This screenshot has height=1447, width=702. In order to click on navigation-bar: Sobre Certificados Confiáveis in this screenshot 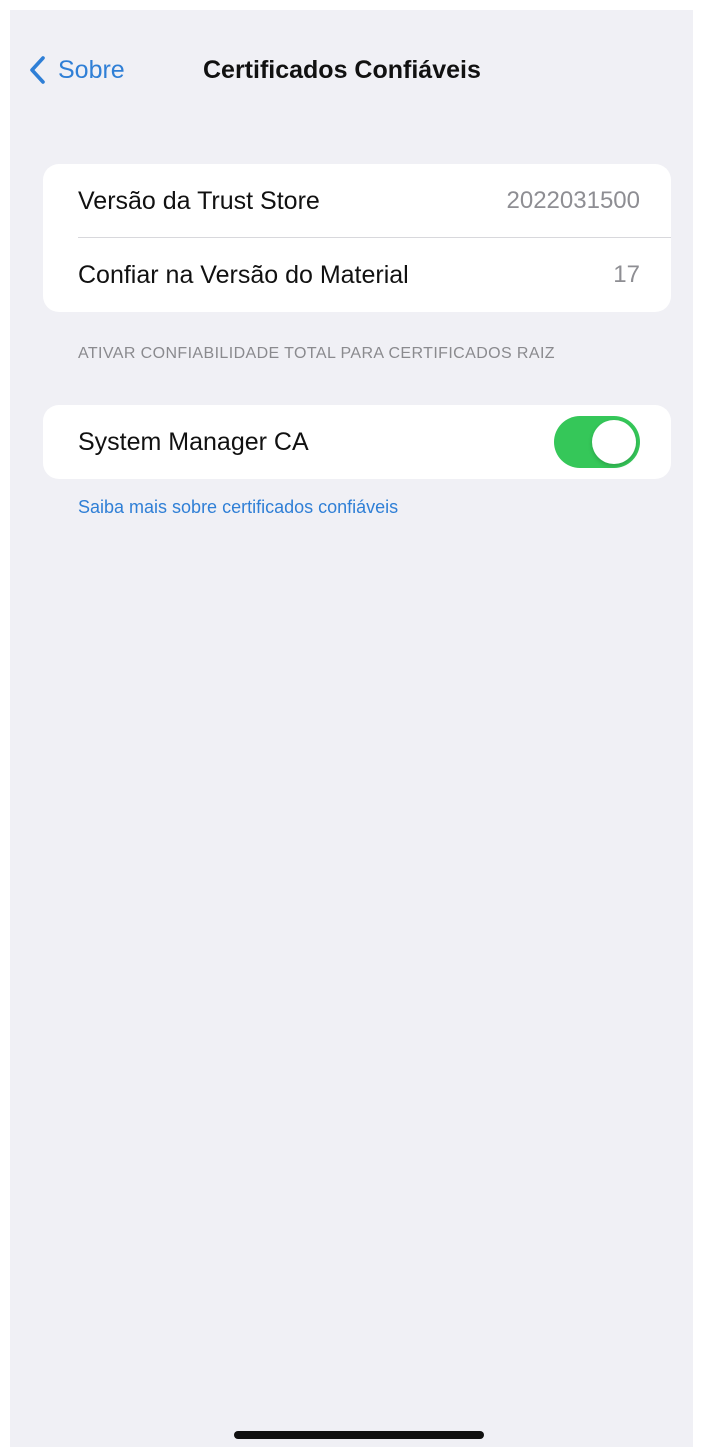, I will do `click(351, 68)`.